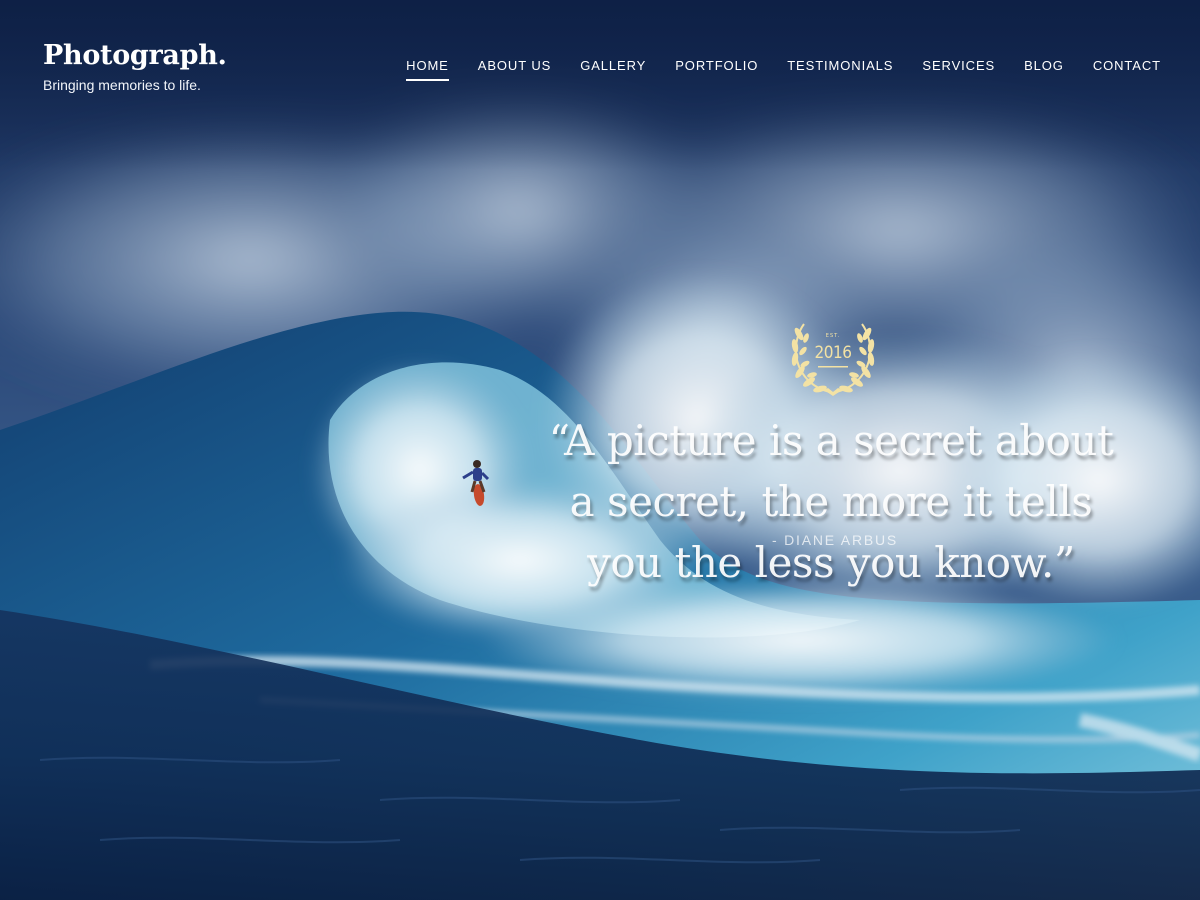 This screenshot has width=1200, height=900. What do you see at coordinates (514, 69) in the screenshot?
I see `nav-item-about-us: ABOUT US` at bounding box center [514, 69].